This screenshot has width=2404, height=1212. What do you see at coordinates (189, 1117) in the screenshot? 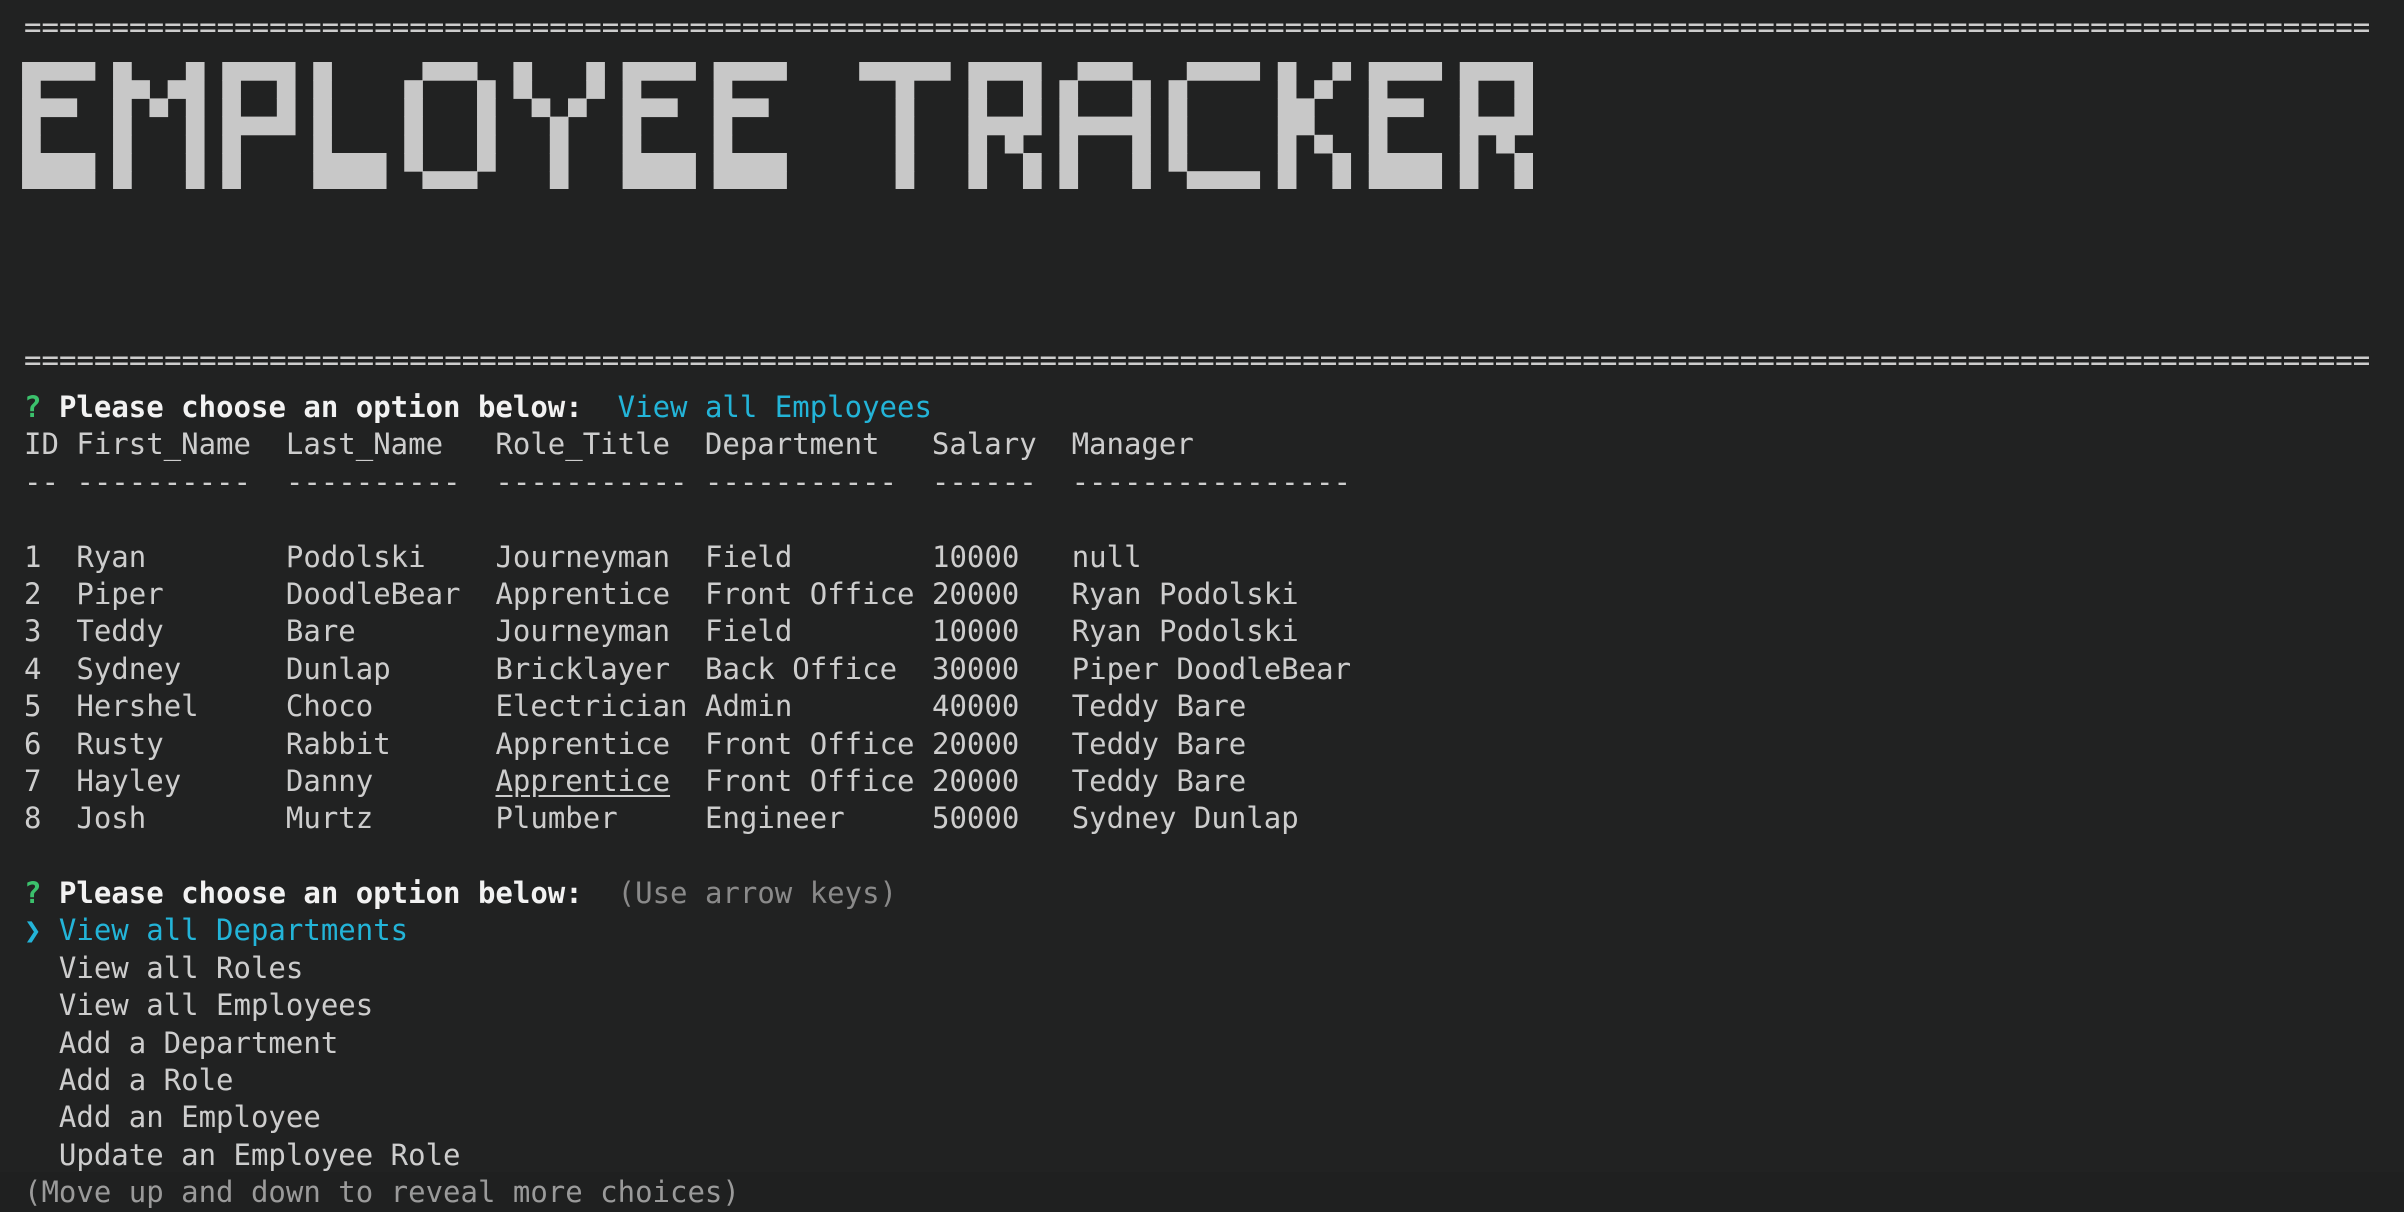
I see `menu-item-label: Add an Employee` at bounding box center [189, 1117].